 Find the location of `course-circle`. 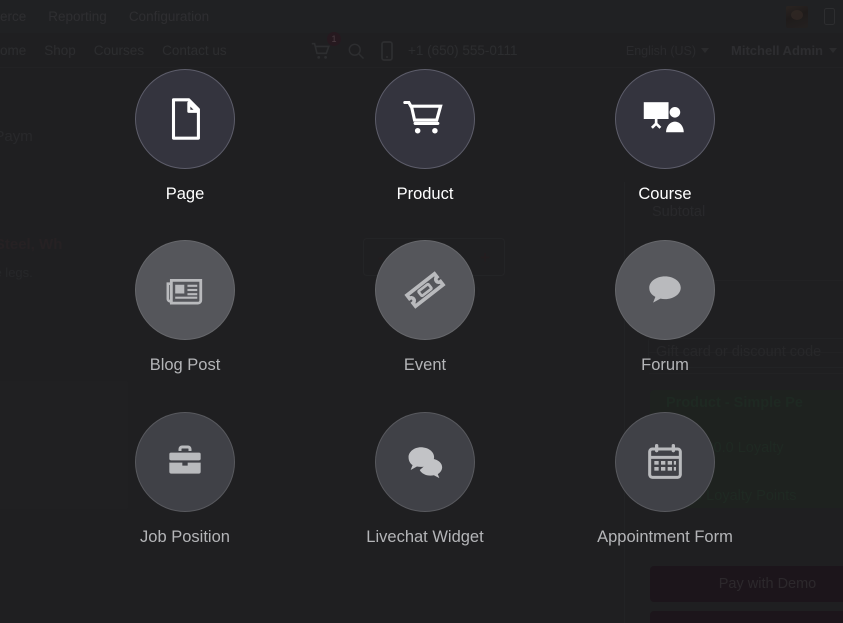

course-circle is located at coordinates (665, 119).